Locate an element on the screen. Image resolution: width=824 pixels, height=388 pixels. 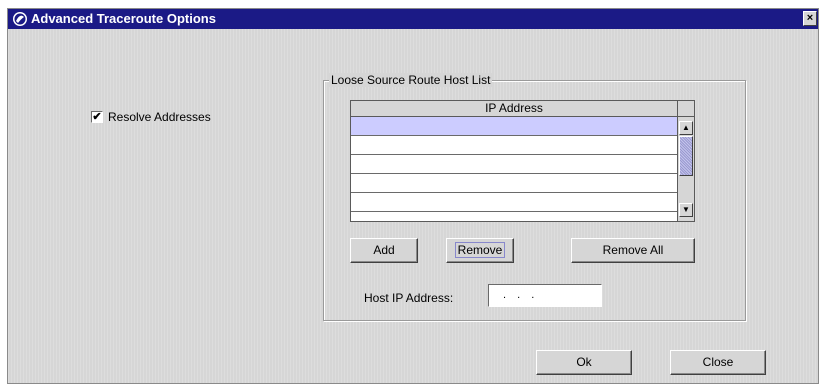
host-ip-address-label: Host IP Address: is located at coordinates (409, 298).